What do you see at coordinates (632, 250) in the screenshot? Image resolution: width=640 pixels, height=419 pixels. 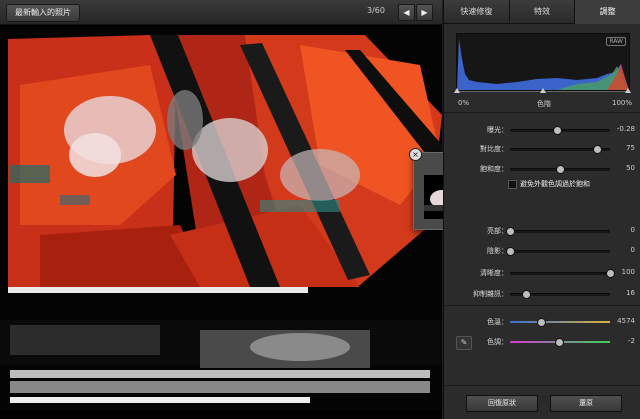 I see `shadows-value: 0` at bounding box center [632, 250].